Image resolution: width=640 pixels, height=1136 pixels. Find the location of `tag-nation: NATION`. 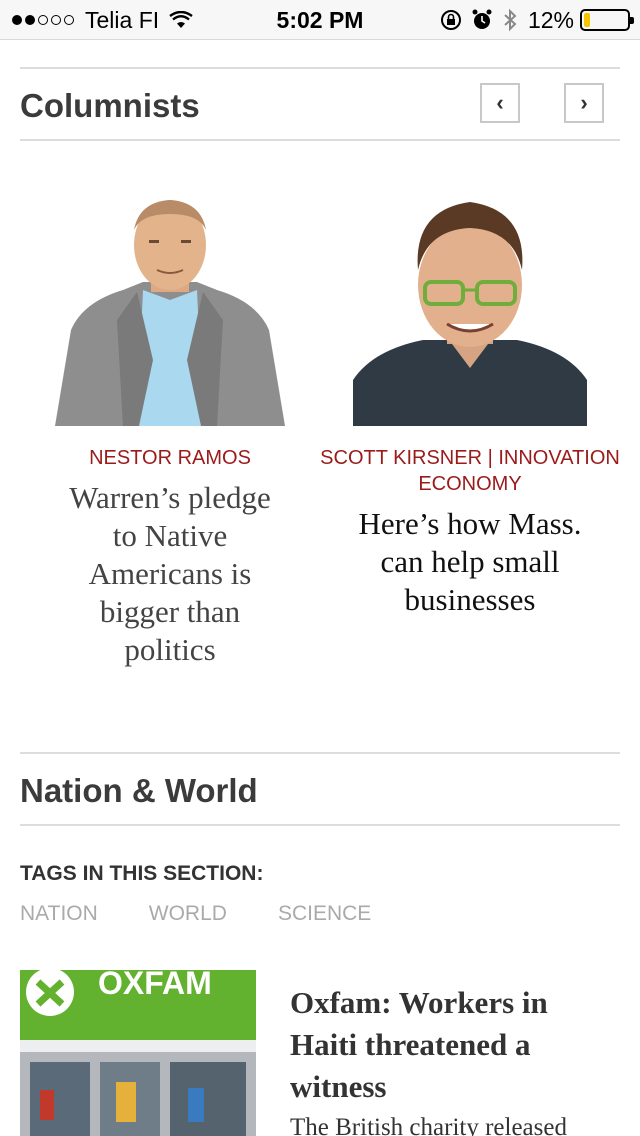

tag-nation: NATION is located at coordinates (59, 914).